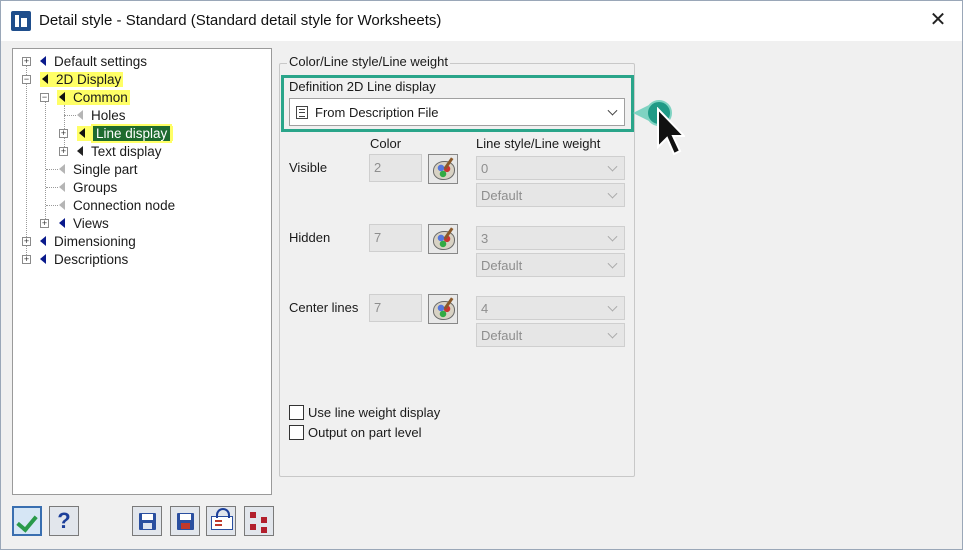  I want to click on save-as-button, so click(185, 521).